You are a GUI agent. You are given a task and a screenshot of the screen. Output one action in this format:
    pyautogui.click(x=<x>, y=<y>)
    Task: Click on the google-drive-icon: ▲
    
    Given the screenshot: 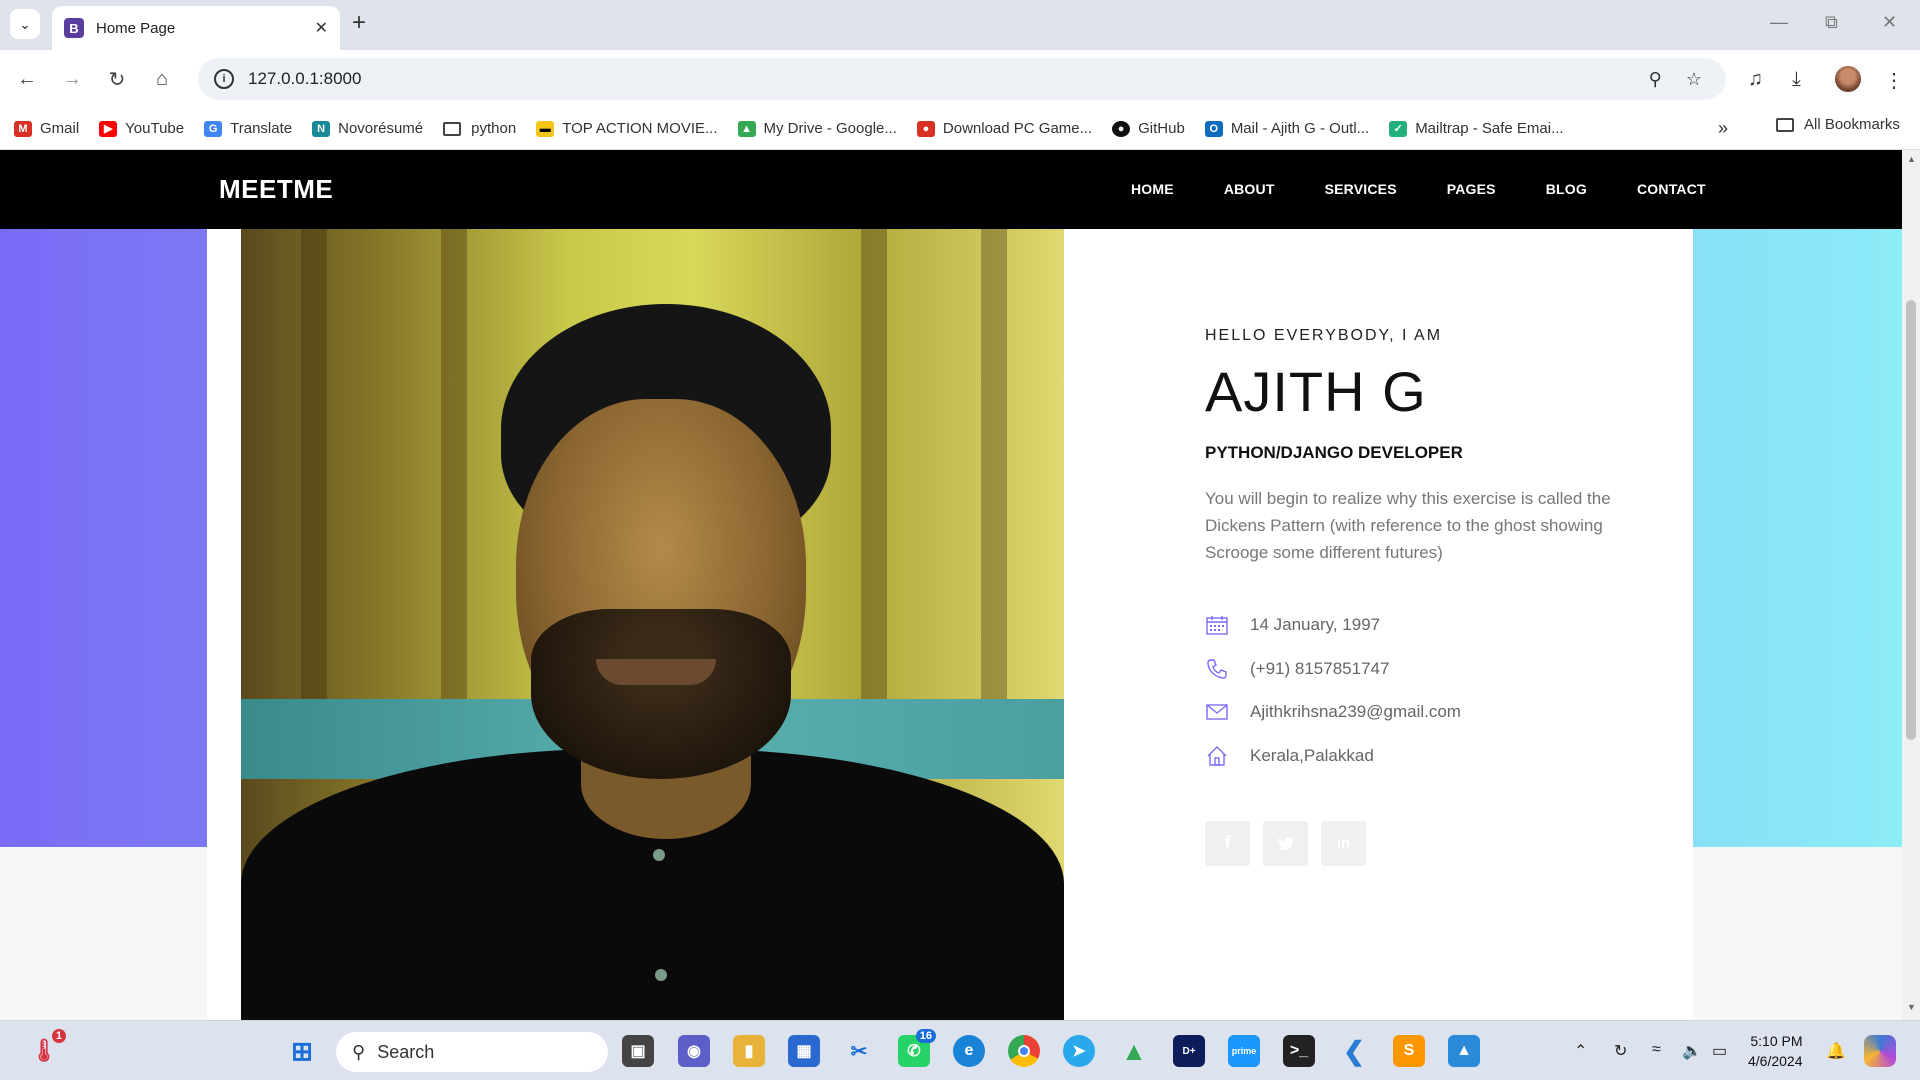 What is the action you would take?
    pyautogui.click(x=1134, y=1051)
    